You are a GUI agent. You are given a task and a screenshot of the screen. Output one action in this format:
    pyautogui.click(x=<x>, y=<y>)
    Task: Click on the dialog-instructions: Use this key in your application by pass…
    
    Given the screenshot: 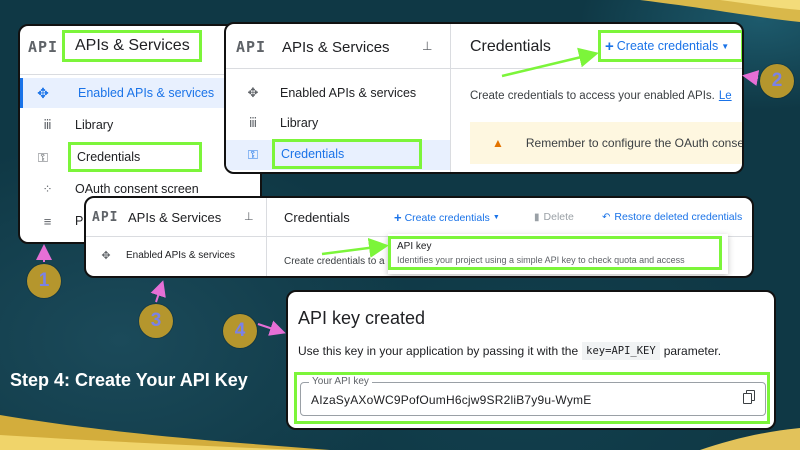 What is the action you would take?
    pyautogui.click(x=509, y=351)
    